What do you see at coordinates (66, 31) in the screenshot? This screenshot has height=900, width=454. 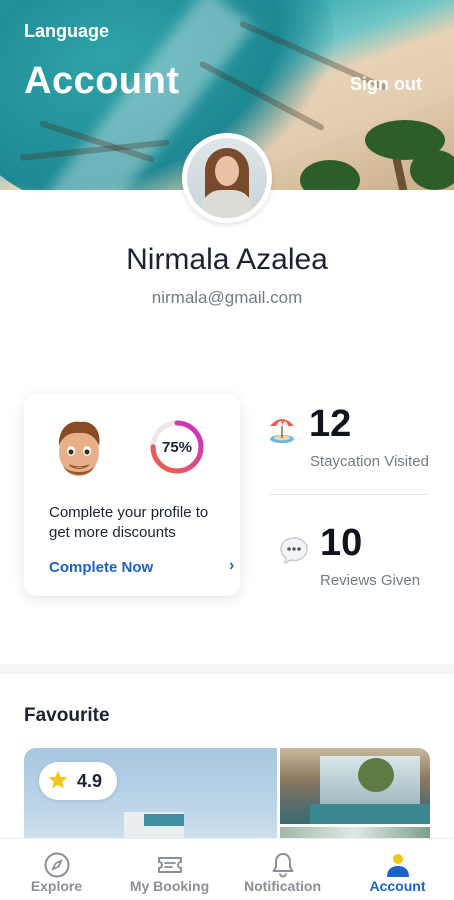 I see `language-link: Language` at bounding box center [66, 31].